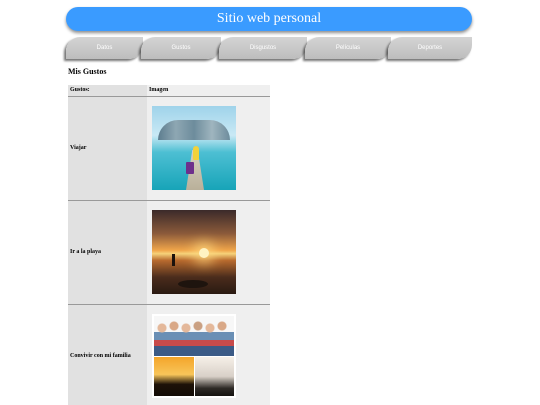 This screenshot has width=540, height=405. I want to click on site-title: Sitio web personal, so click(269, 18).